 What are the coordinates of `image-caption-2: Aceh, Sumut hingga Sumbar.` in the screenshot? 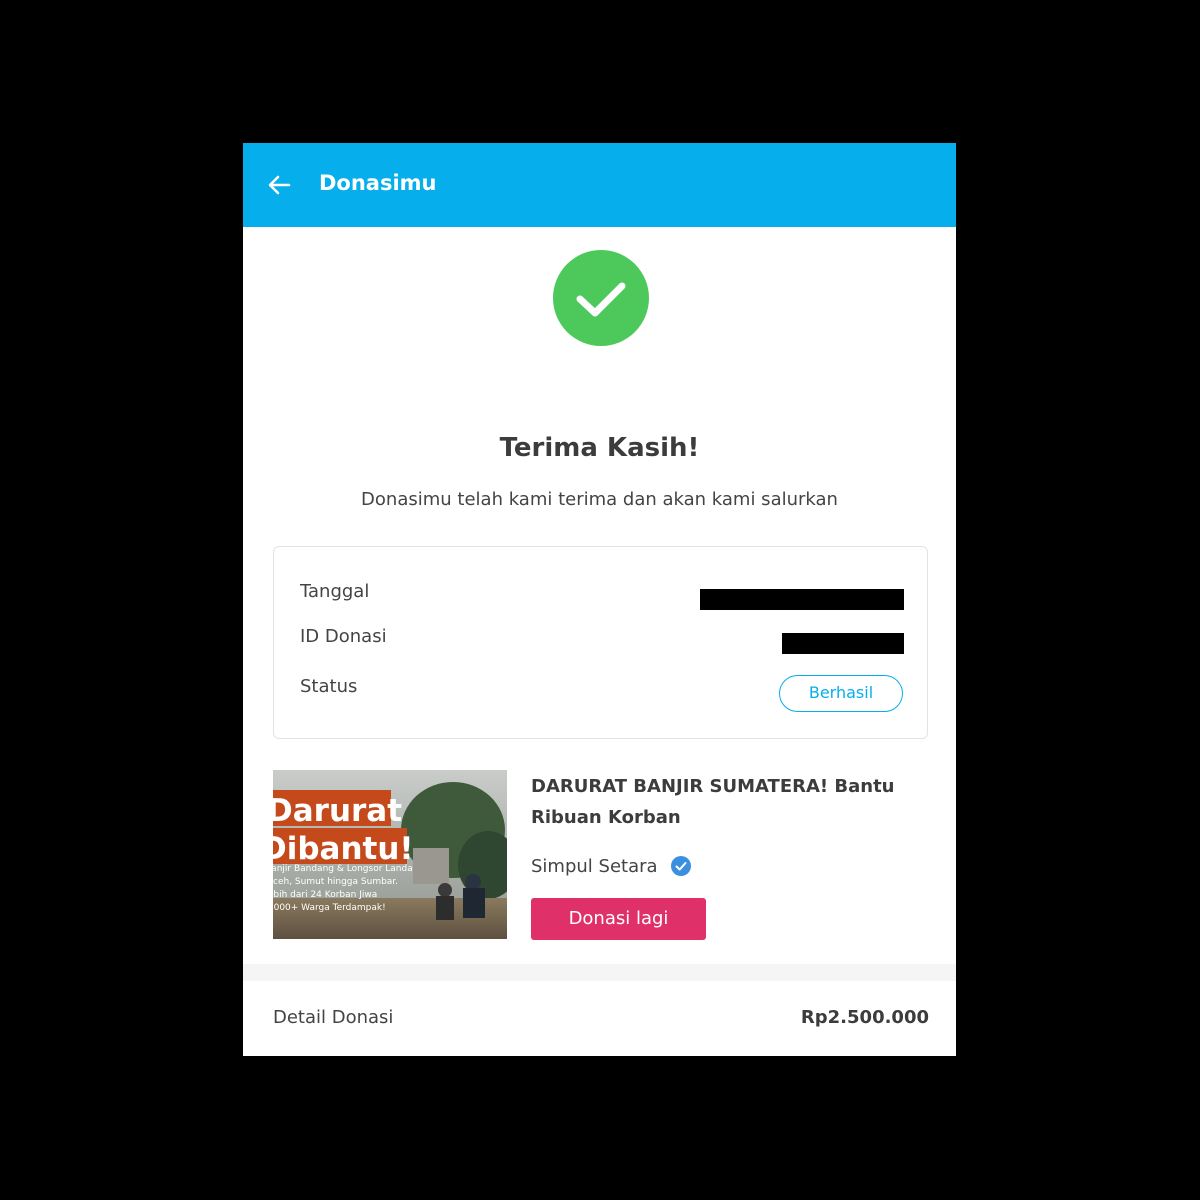 It's located at (335, 882).